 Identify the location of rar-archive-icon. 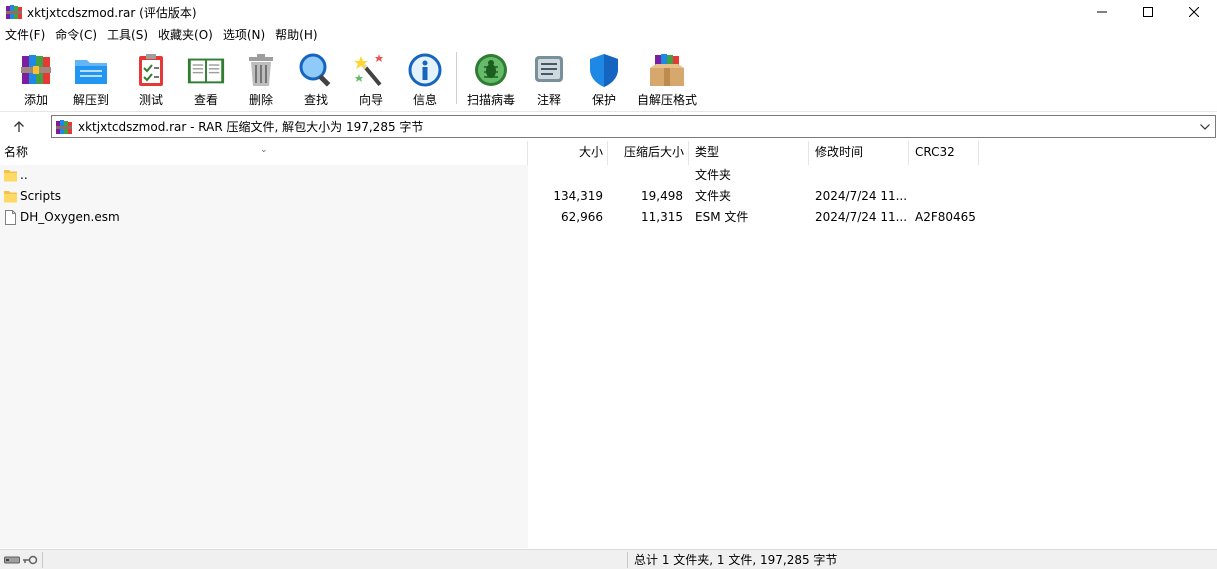
(64, 126).